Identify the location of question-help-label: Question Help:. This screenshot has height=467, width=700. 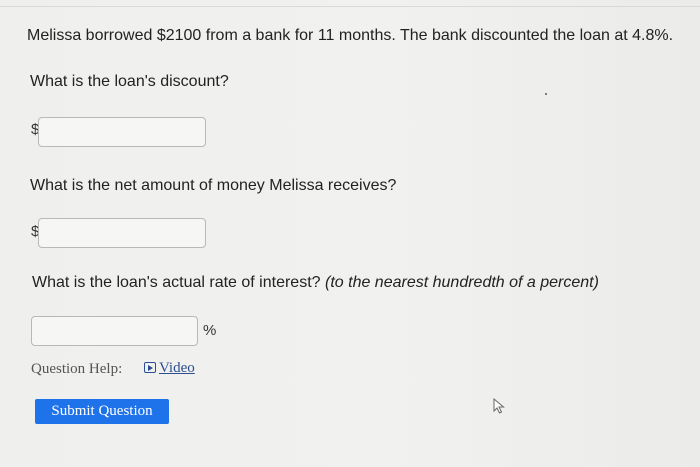
(77, 369).